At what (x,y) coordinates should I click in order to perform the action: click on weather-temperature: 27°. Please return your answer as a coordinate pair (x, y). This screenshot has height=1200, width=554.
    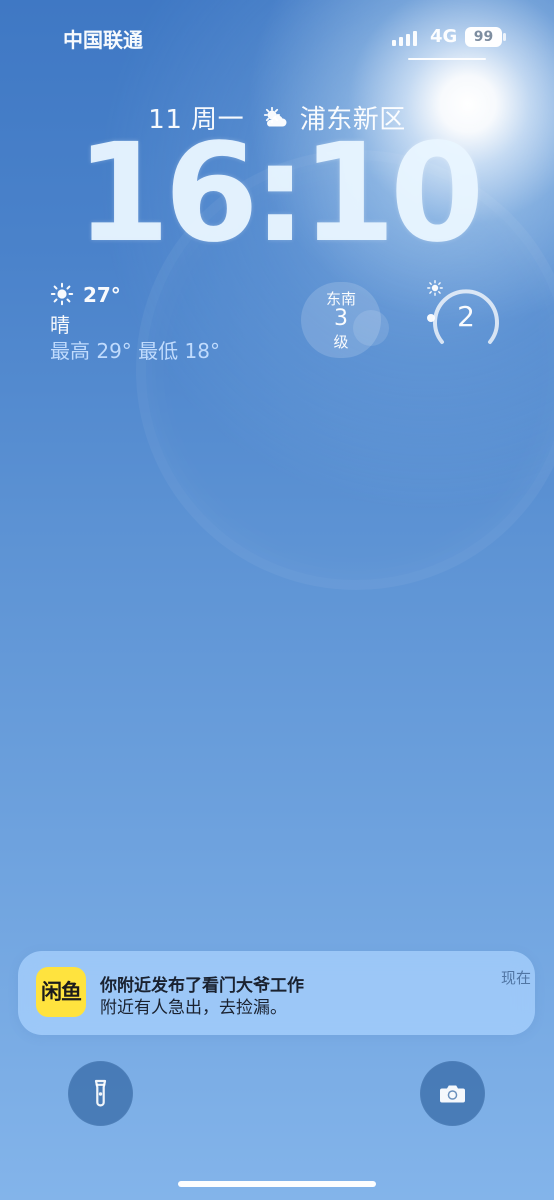
    Looking at the image, I should click on (101, 295).